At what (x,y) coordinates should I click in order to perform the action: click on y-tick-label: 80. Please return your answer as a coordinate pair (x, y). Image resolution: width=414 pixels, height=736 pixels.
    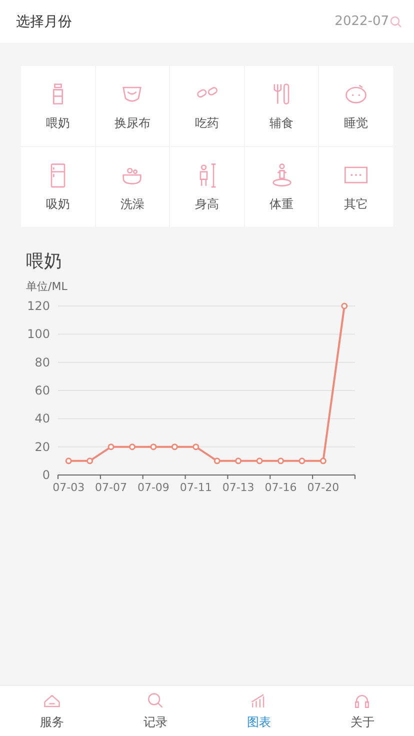
    Looking at the image, I should click on (42, 362).